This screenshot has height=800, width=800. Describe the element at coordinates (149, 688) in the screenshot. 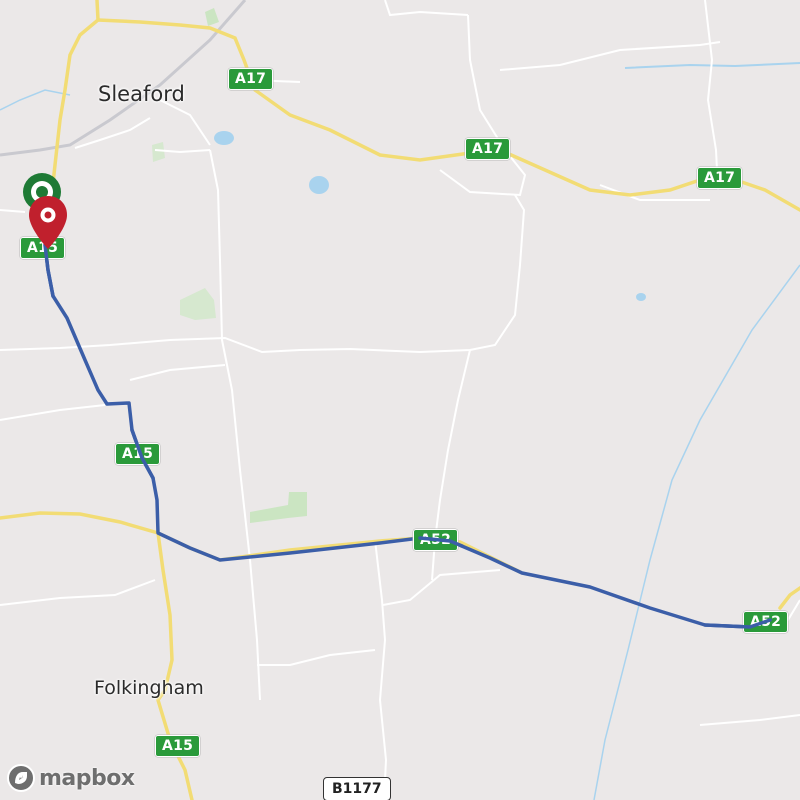

I see `place-label-folkingham: Folkingham` at that location.